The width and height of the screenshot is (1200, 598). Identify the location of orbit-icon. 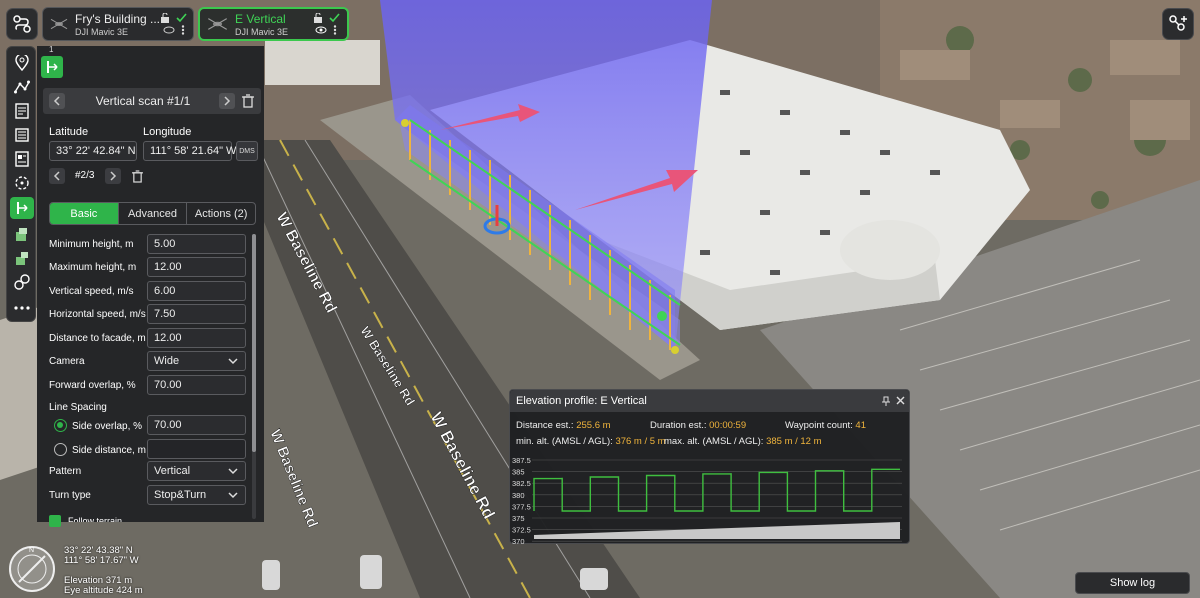
(22, 183).